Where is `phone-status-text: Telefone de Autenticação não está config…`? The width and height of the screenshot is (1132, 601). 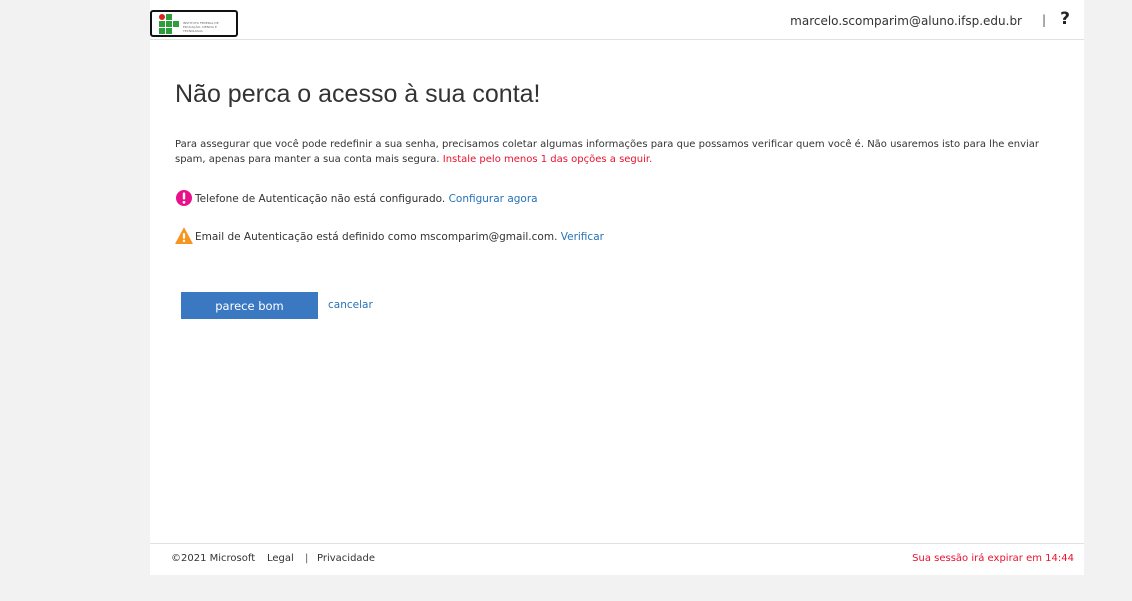 phone-status-text: Telefone de Autenticação não está config… is located at coordinates (366, 199).